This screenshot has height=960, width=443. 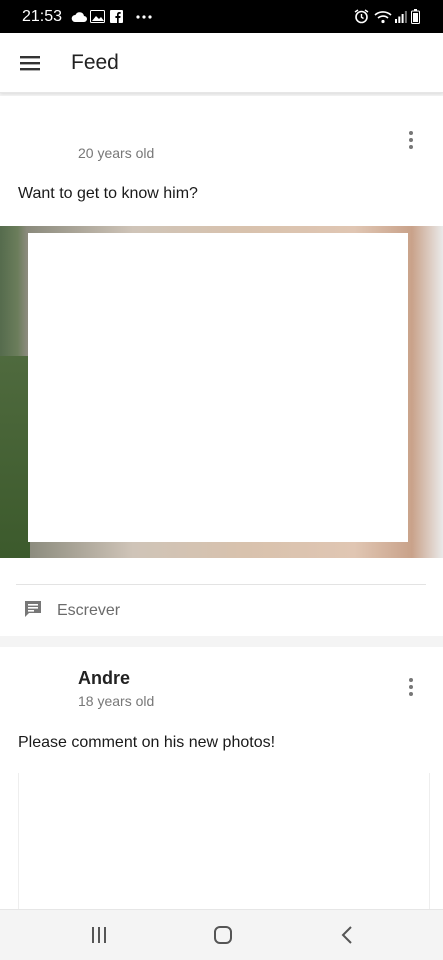 I want to click on status-bar: 21:53, so click(x=221, y=16).